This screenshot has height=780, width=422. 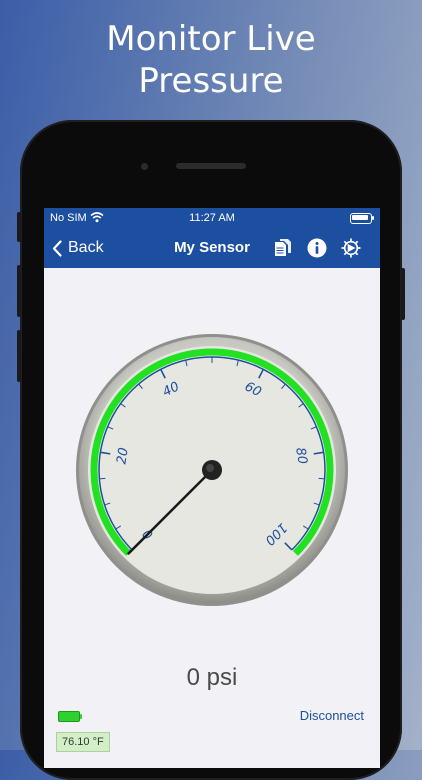 I want to click on headline-line-1: Monitor Live, so click(x=211, y=39).